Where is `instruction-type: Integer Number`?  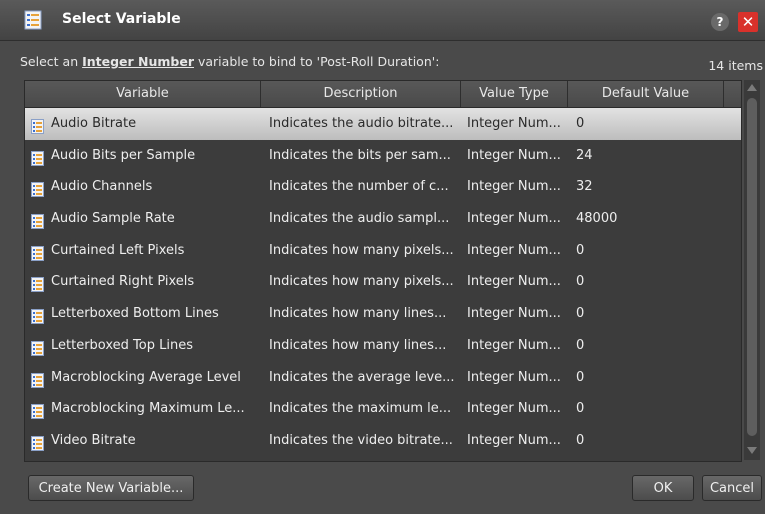
instruction-type: Integer Number is located at coordinates (138, 61).